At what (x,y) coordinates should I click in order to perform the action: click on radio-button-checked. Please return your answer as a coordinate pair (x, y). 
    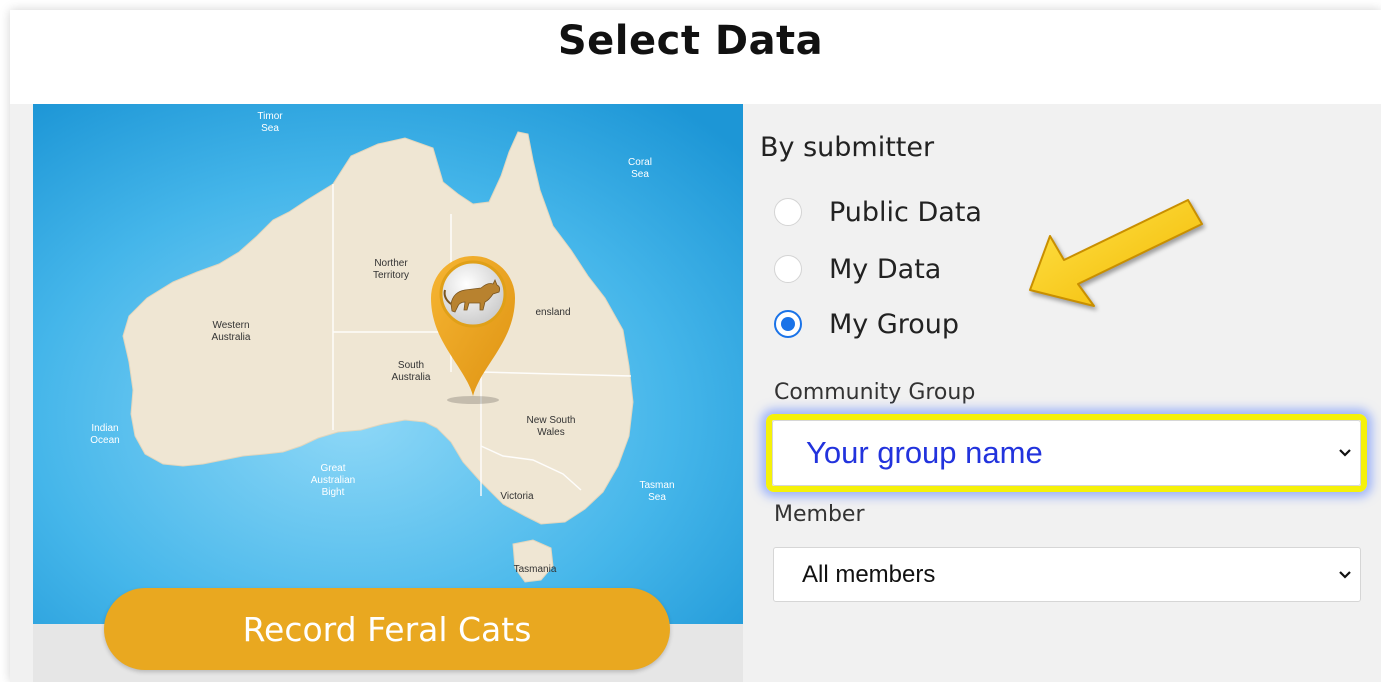
    Looking at the image, I should click on (788, 324).